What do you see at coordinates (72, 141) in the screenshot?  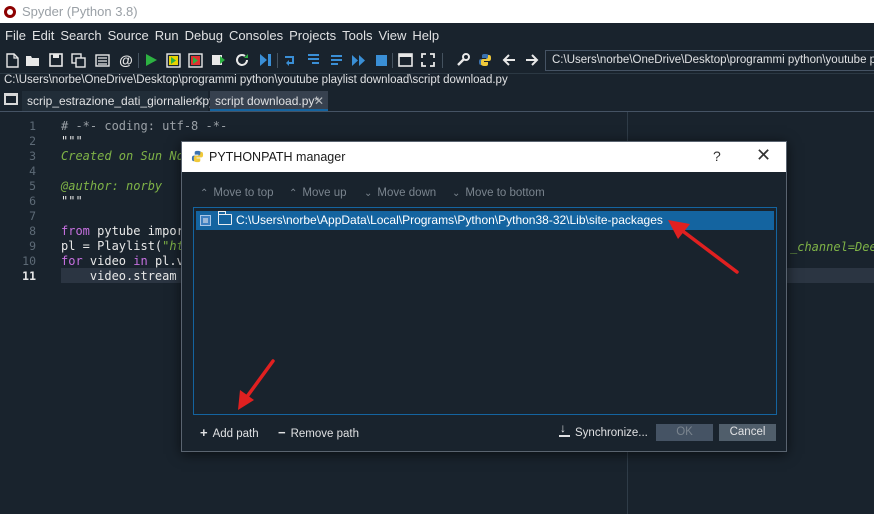 I see `code-line-2: """` at bounding box center [72, 141].